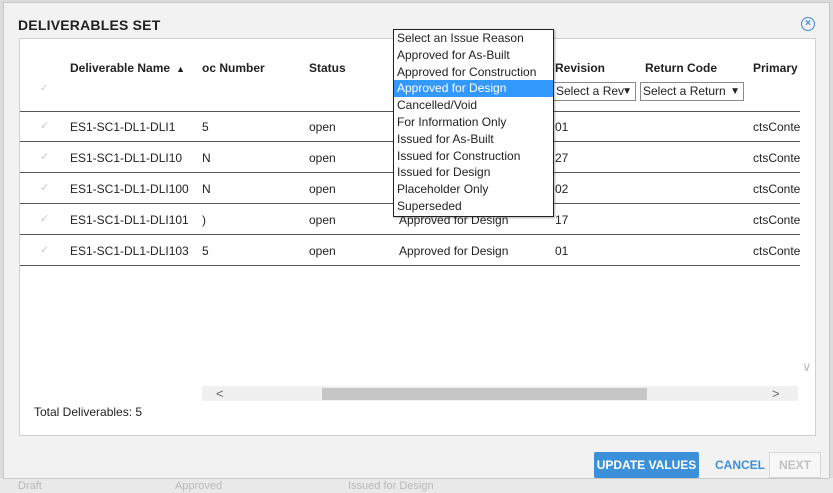 The width and height of the screenshot is (833, 493). Describe the element at coordinates (473, 156) in the screenshot. I see `dropdown-option: Issued for Construction` at that location.